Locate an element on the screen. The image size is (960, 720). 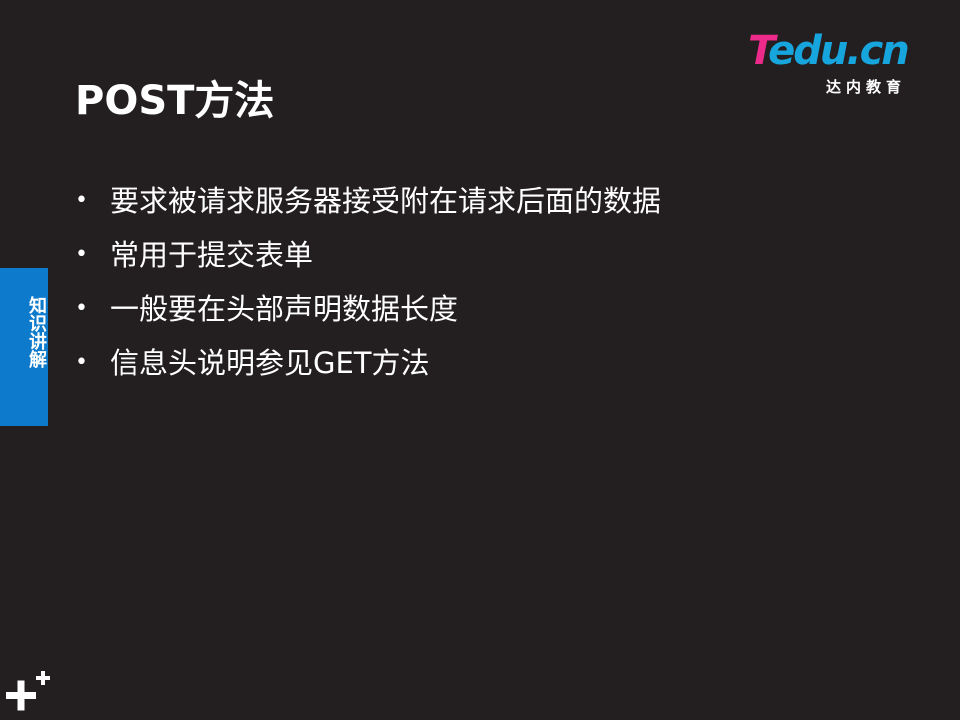
bullet-text: 要求被请求服务器接受附在请求后面的数据 is located at coordinates (386, 201).